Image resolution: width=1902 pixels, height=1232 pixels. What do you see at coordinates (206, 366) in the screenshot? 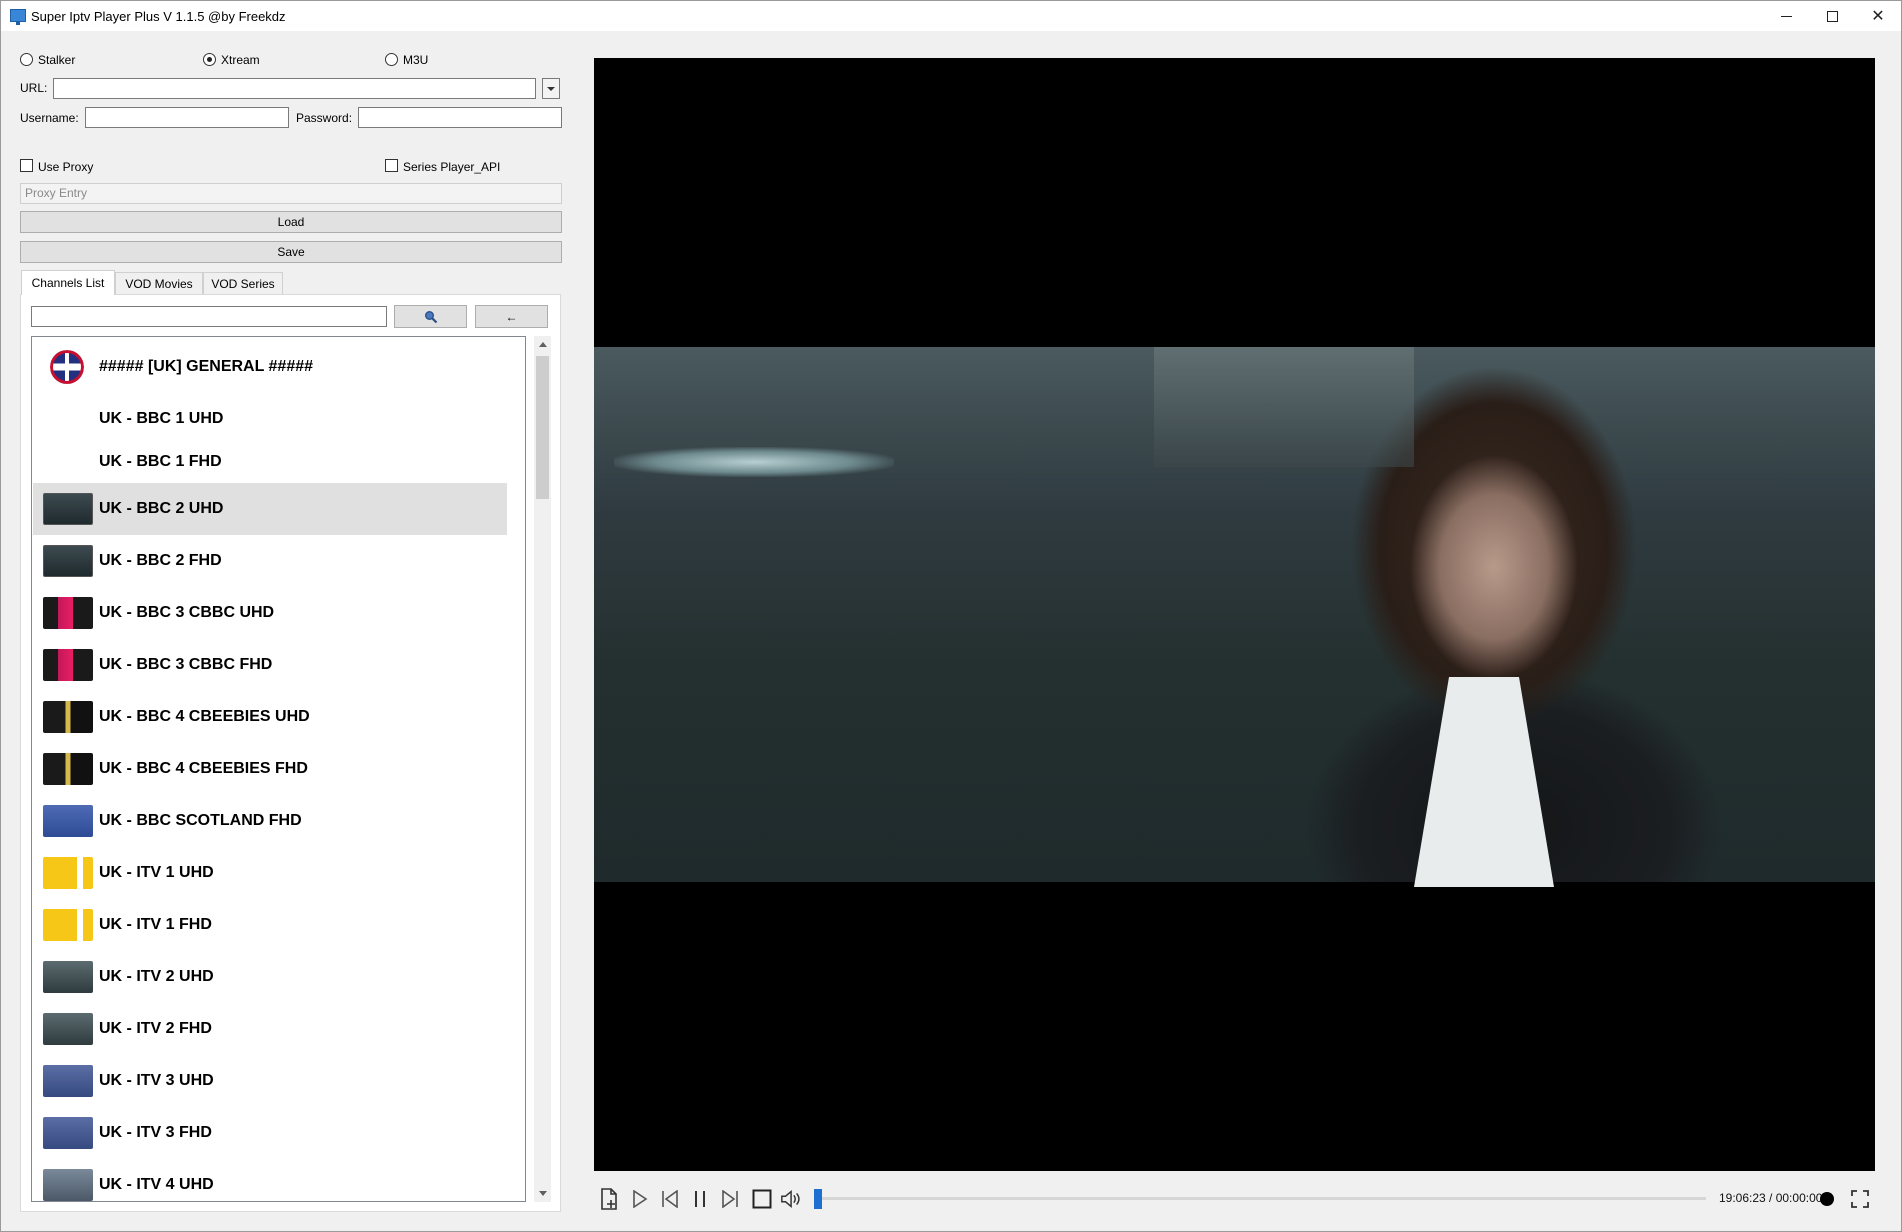
I see `channel-name: ##### [UK] GENERAL #####` at bounding box center [206, 366].